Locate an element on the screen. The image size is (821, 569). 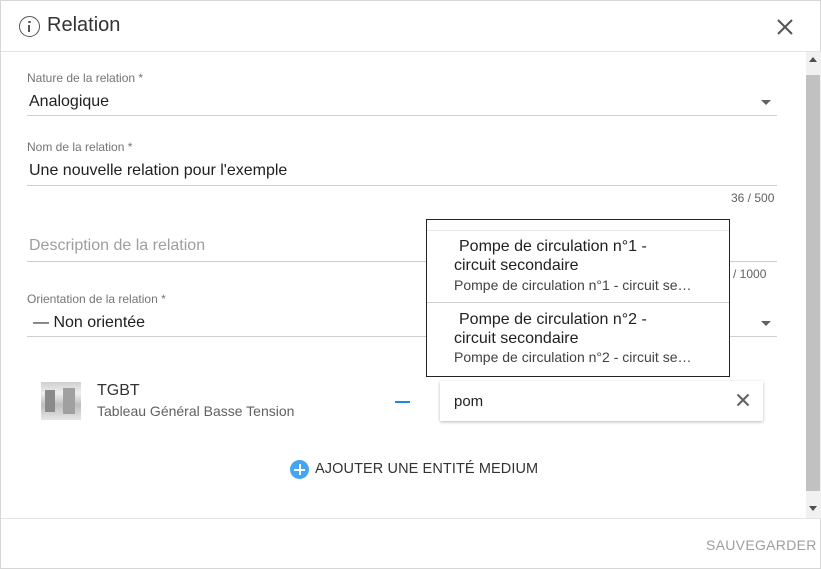
add-entity-label: AJOUTER UNE ENTITÉ MEDIUM is located at coordinates (427, 469).